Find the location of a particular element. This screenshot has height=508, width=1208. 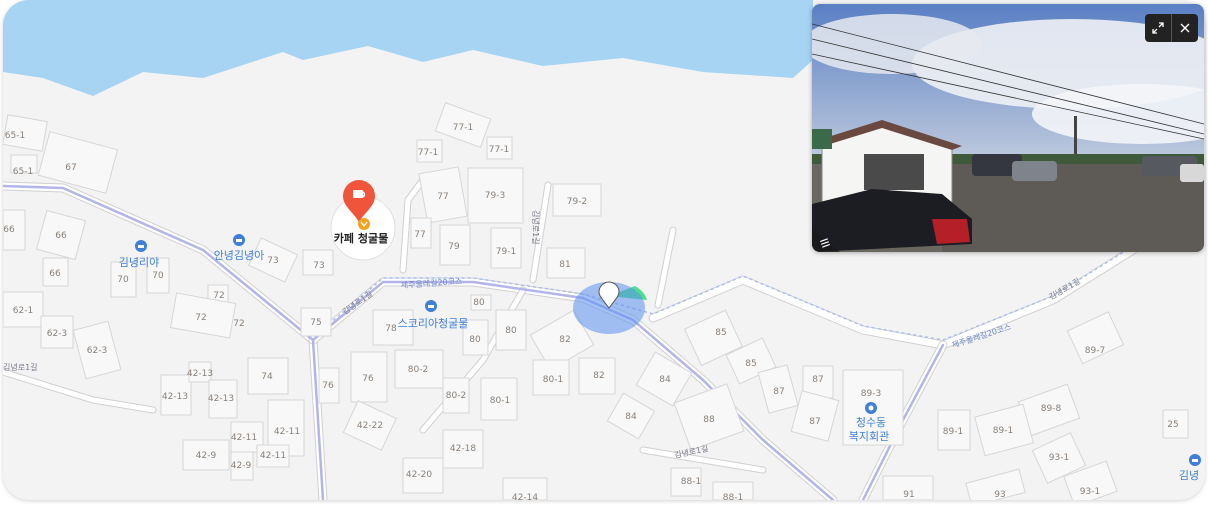

poi-kimnyeong-right: 김녕 is located at coordinates (1190, 468).